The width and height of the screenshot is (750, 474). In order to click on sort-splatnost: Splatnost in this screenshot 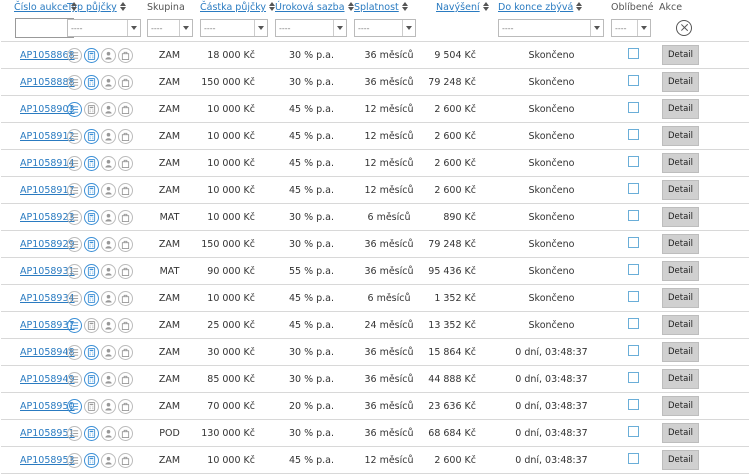, I will do `click(376, 7)`.